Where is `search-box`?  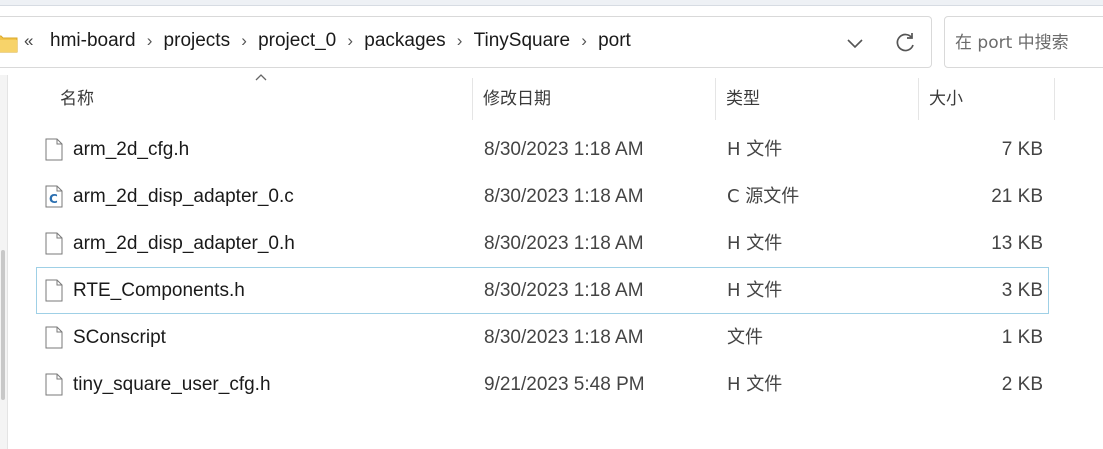 search-box is located at coordinates (1023, 42).